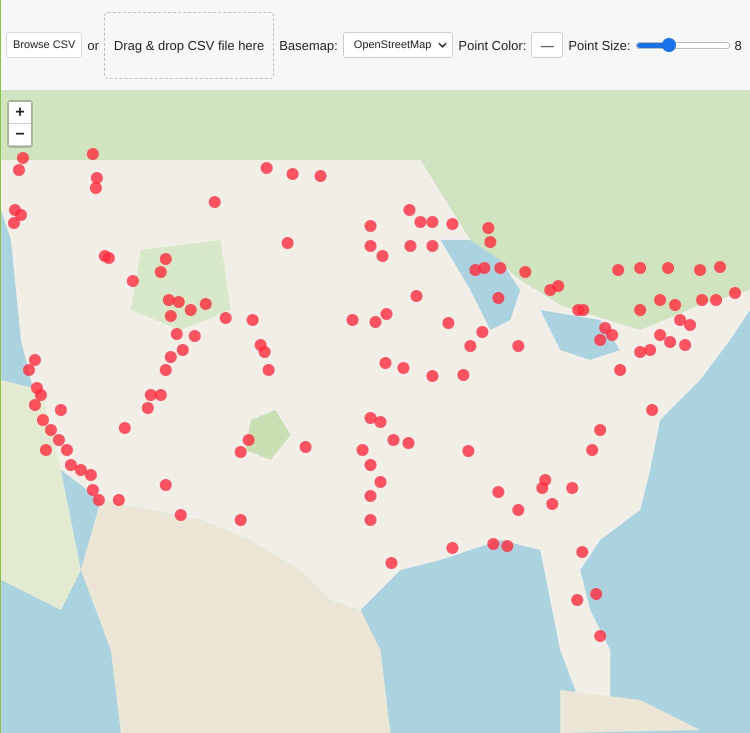  I want to click on caret-icon, so click(443, 45).